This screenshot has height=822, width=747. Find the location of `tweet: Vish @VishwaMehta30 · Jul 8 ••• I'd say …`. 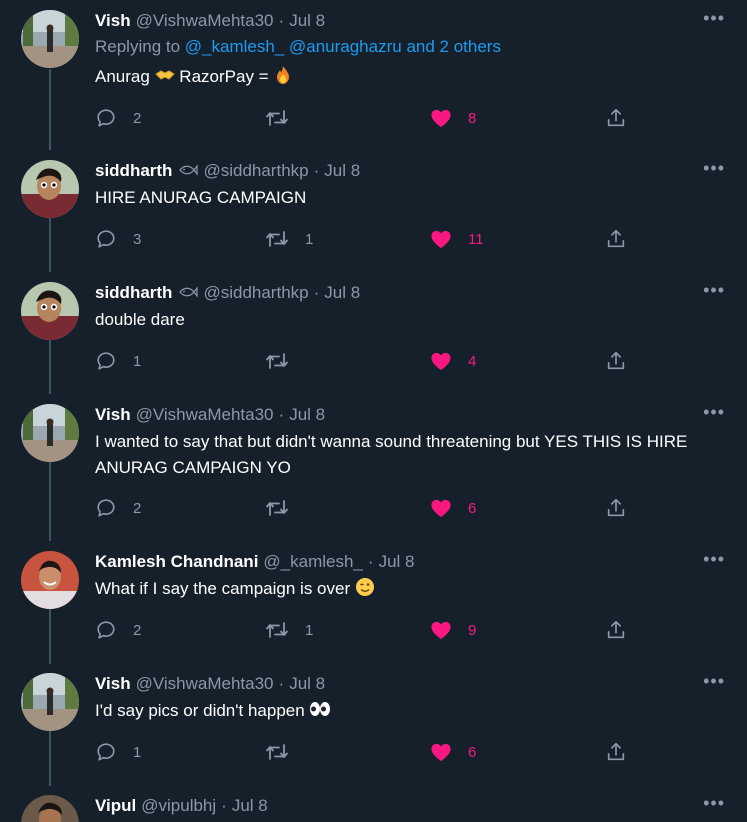

tweet: Vish @VishwaMehta30 · Jul 8 ••• I'd say … is located at coordinates (373, 722).